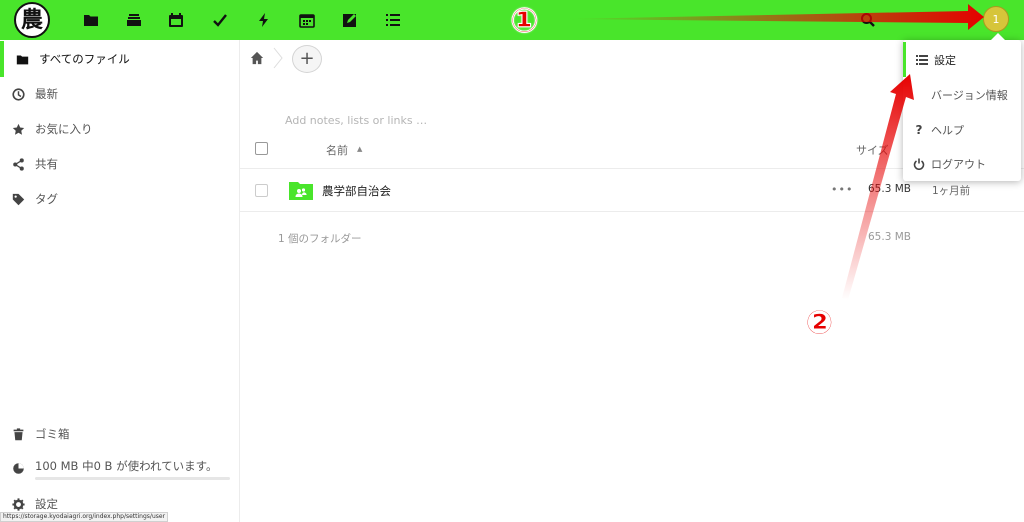 Image resolution: width=1024 pixels, height=522 pixels. What do you see at coordinates (919, 95) in the screenshot?
I see `info-icon` at bounding box center [919, 95].